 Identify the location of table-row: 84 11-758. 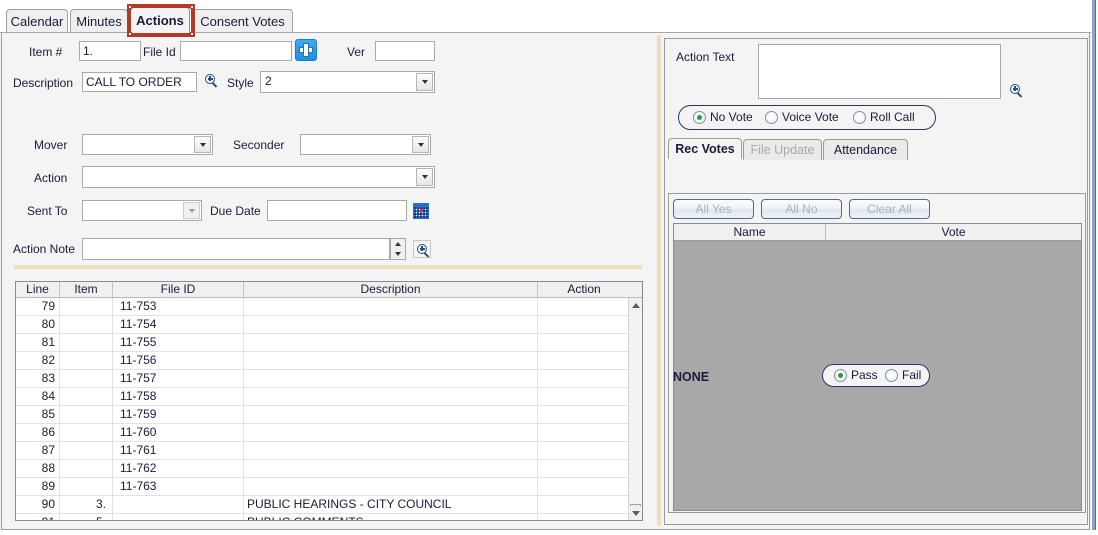
(322, 397).